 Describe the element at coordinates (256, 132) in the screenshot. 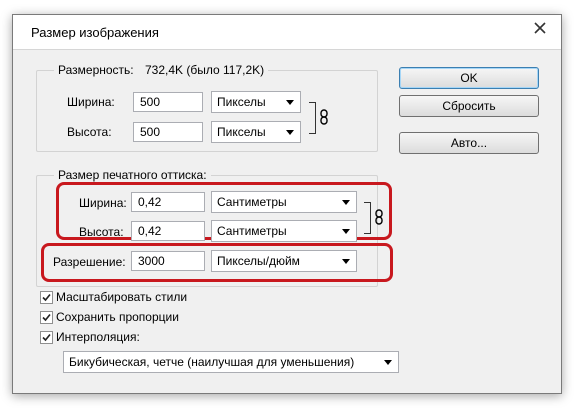

I see `pixel-height-unit-select: Пикселы` at that location.